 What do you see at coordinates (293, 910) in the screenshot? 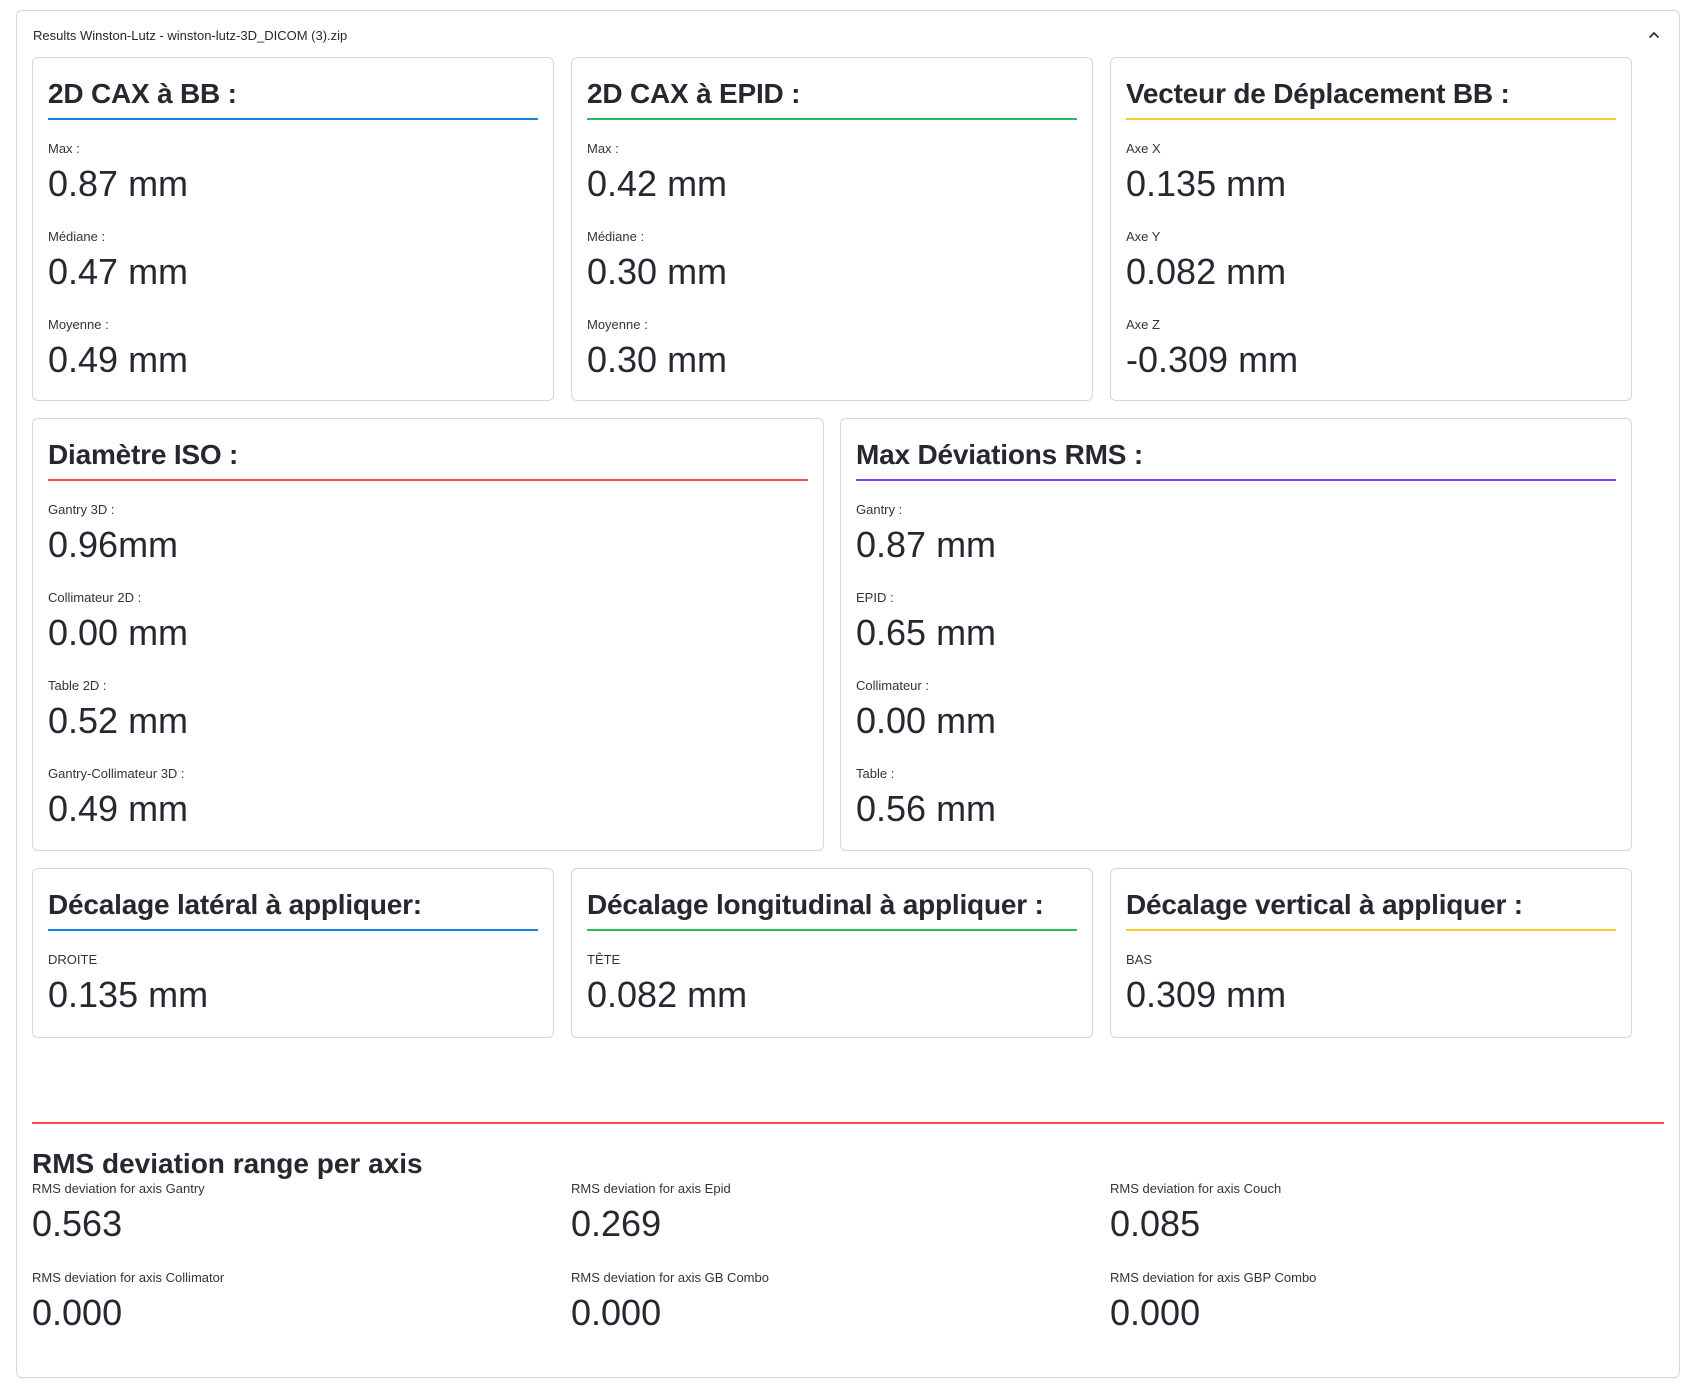
I see `card-title: Décalage latéral à appliquer:` at bounding box center [293, 910].